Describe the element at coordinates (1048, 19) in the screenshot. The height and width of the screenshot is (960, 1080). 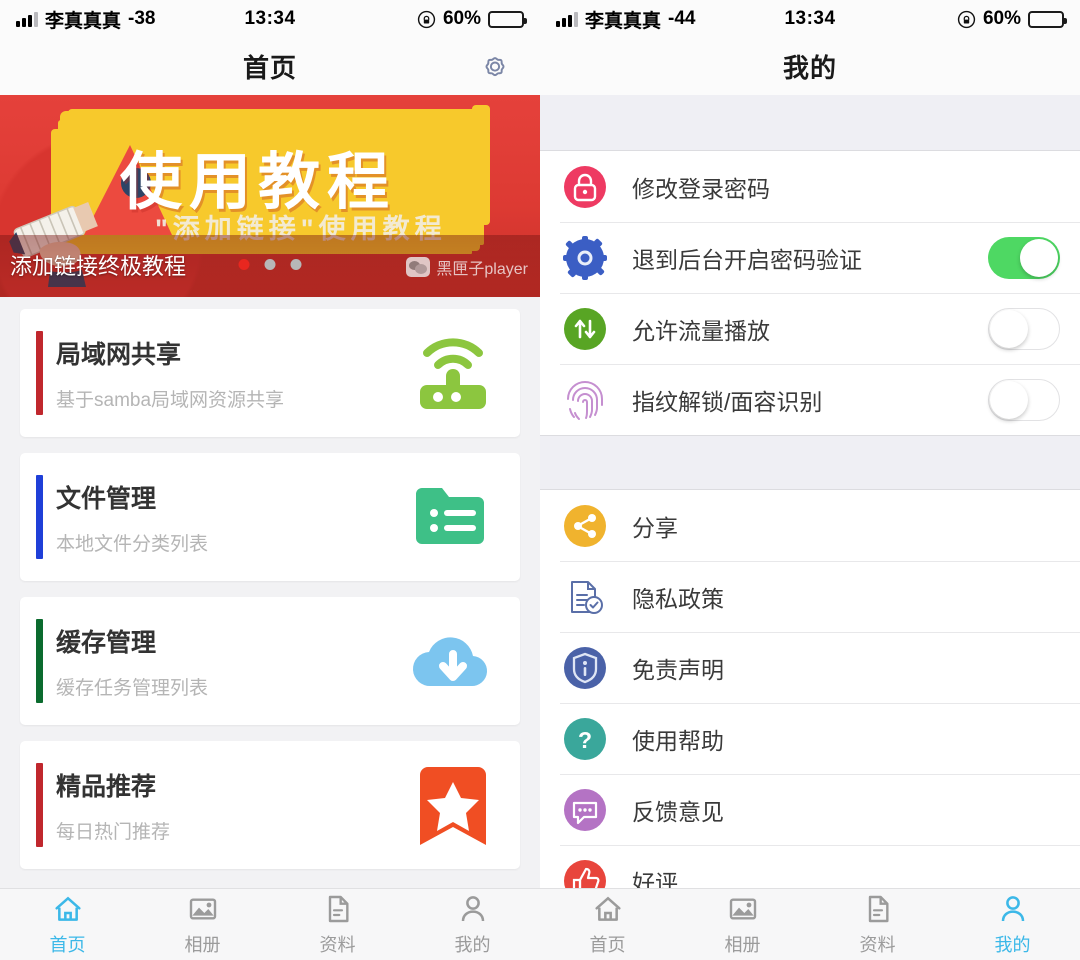
I see `battery-icon` at that location.